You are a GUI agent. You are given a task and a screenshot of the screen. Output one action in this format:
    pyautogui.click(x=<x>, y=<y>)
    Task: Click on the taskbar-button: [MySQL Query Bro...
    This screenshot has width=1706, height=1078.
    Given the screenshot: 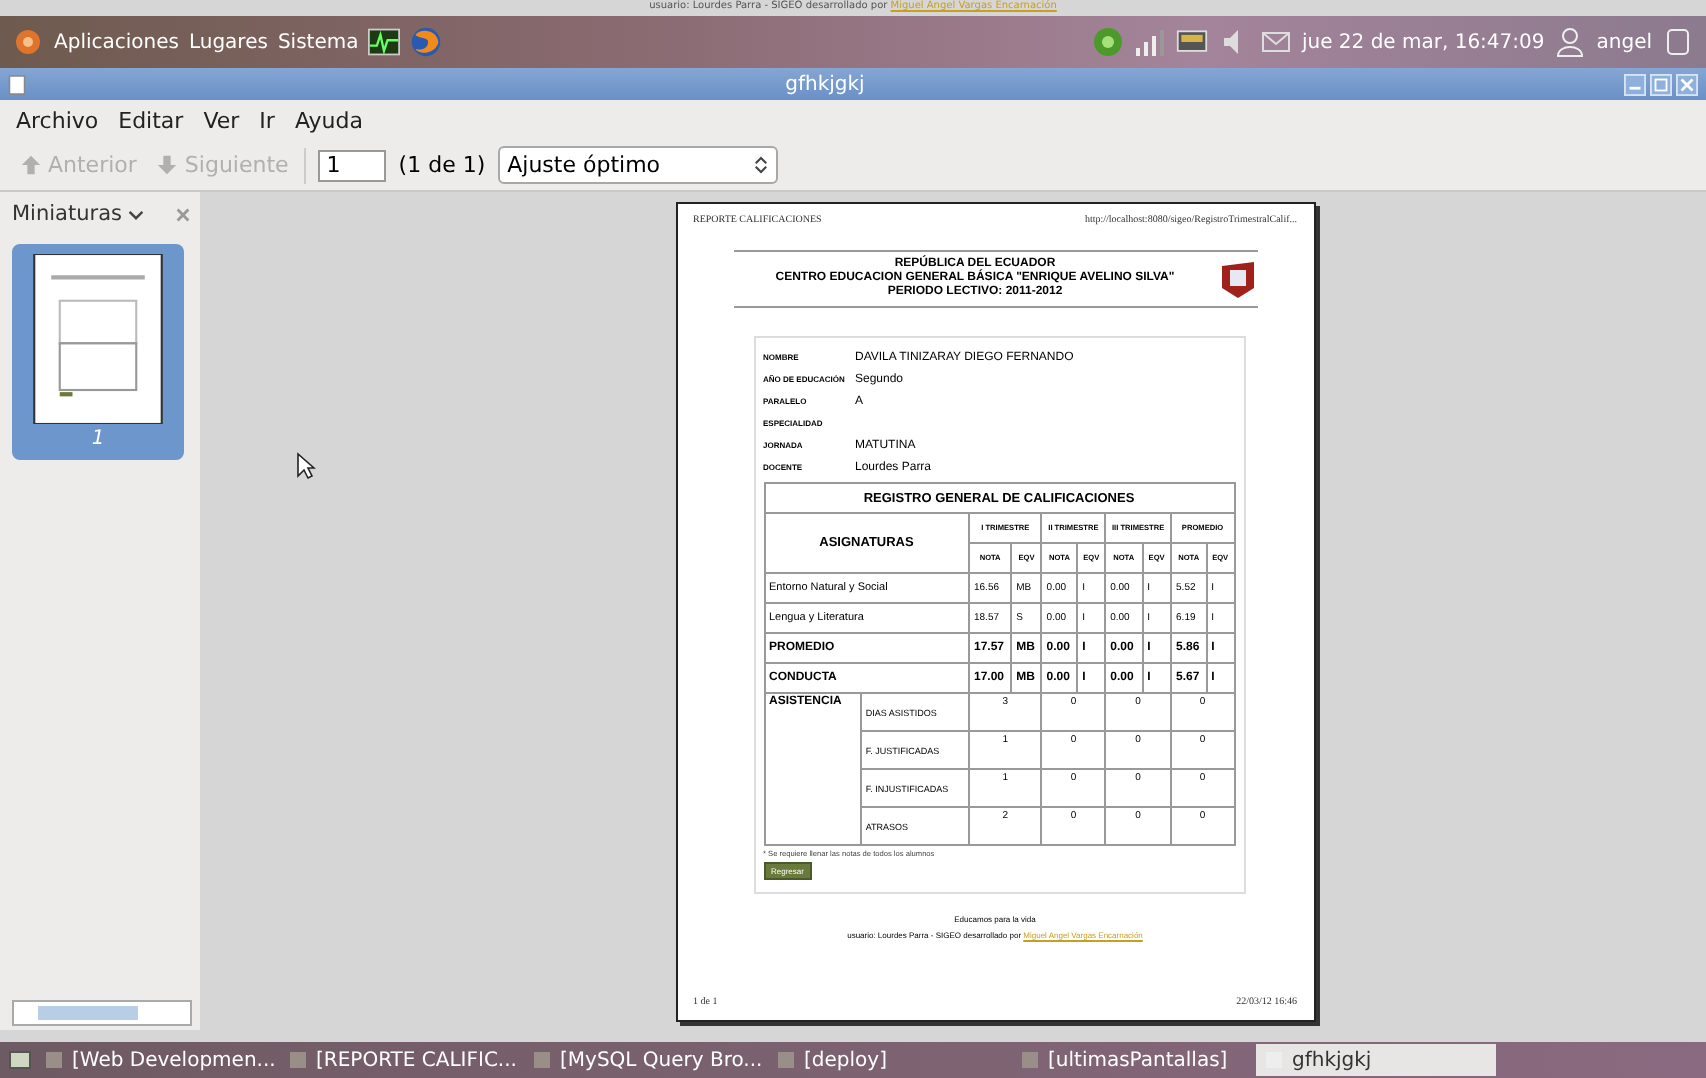 What is the action you would take?
    pyautogui.click(x=644, y=1060)
    